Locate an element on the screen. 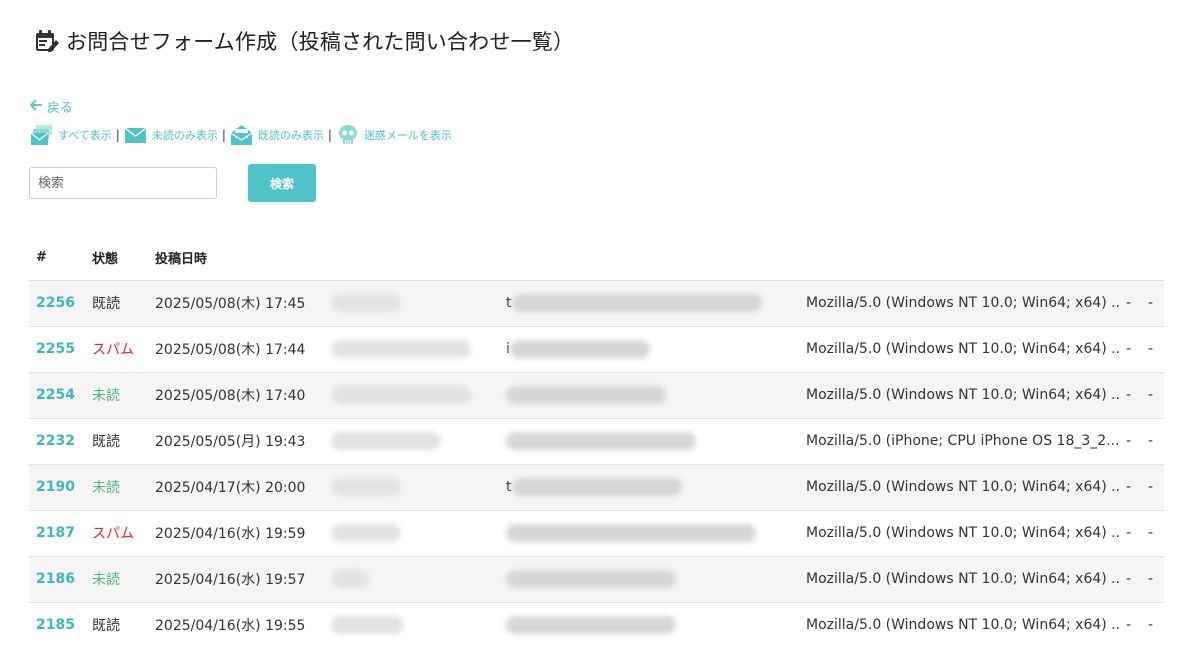 This screenshot has width=1190, height=647. back-link: 戻る is located at coordinates (51, 106).